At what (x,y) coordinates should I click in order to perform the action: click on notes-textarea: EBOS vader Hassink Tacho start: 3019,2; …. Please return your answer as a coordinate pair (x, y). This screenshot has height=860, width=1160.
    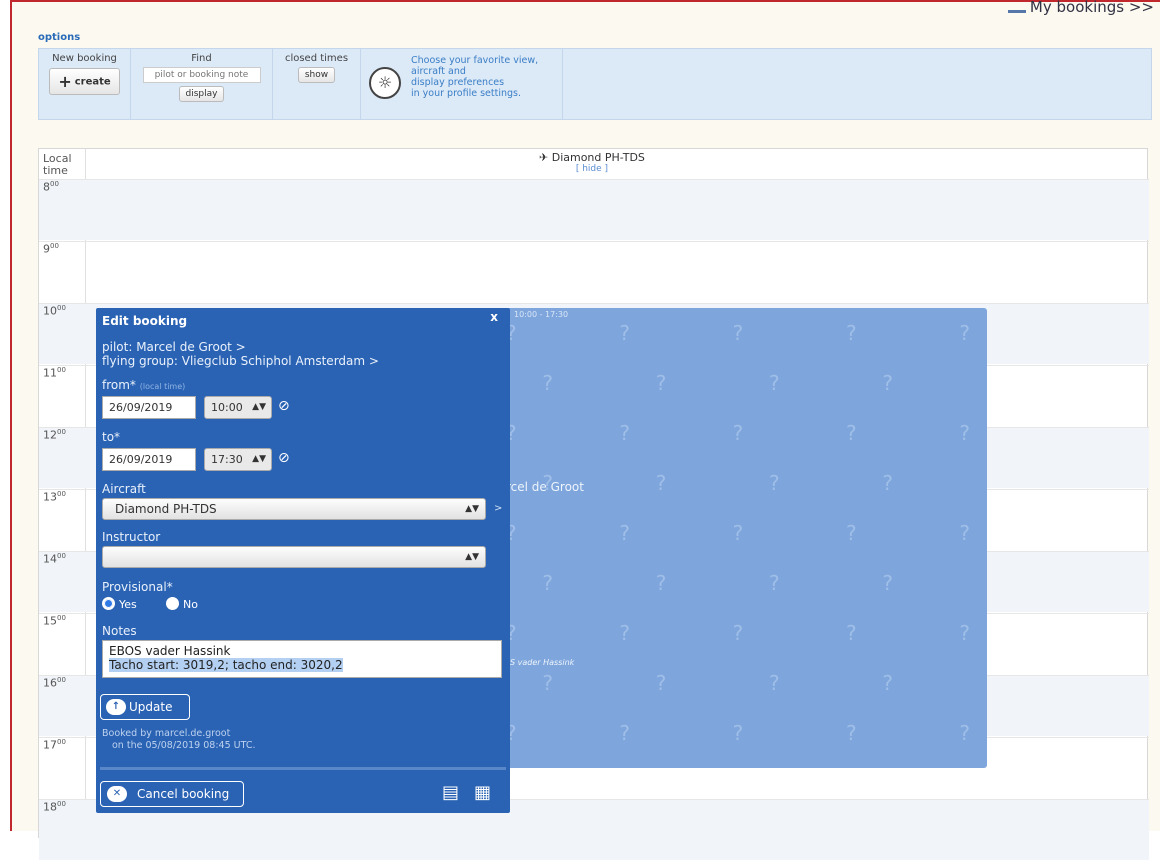
    Looking at the image, I should click on (302, 659).